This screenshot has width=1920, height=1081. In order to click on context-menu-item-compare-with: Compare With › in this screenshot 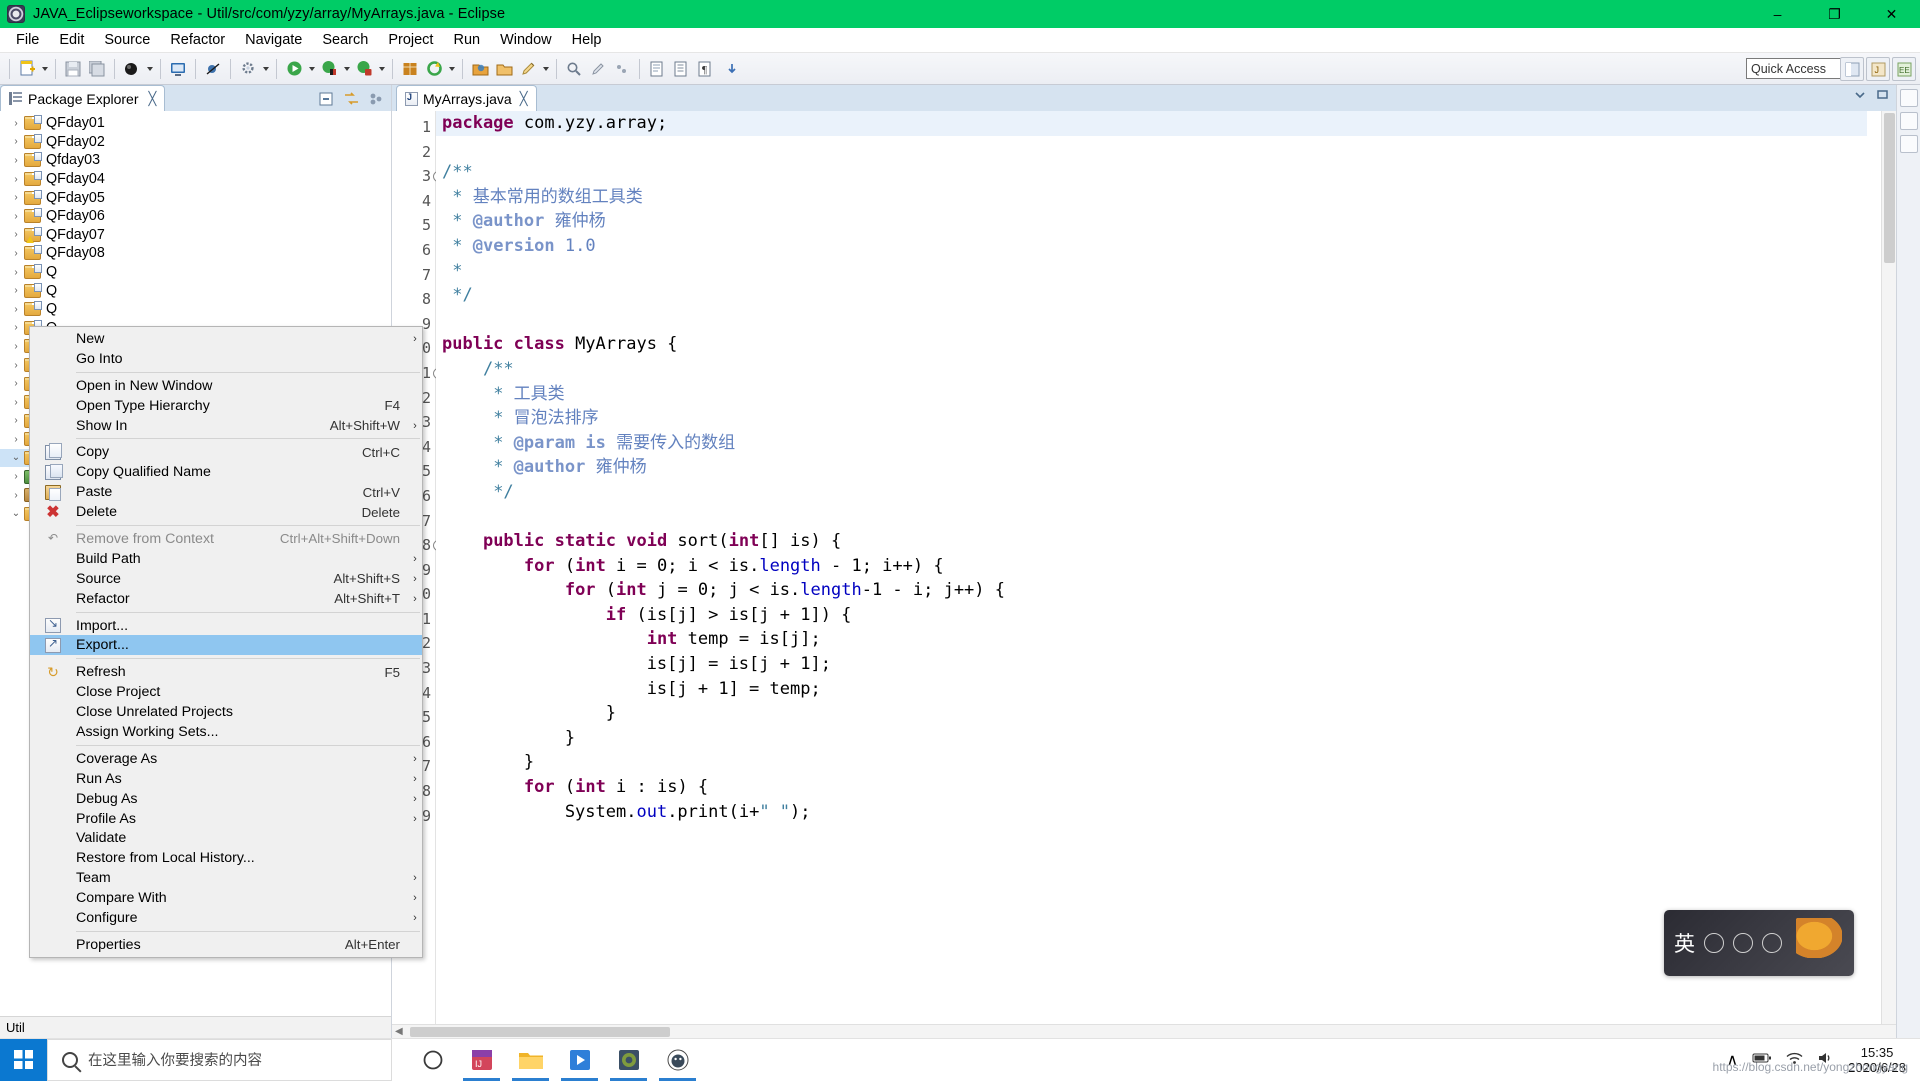, I will do `click(226, 898)`.